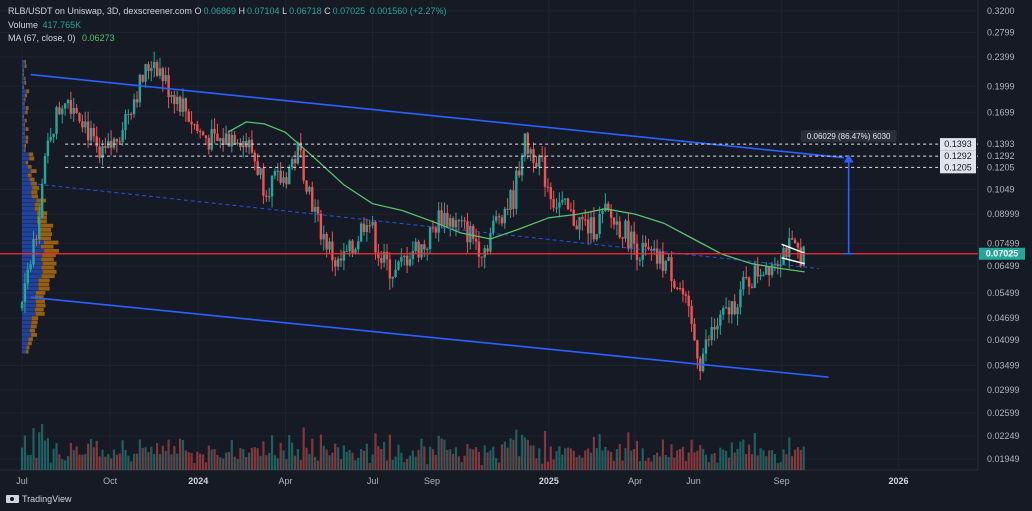 This screenshot has height=511, width=1032. Describe the element at coordinates (39, 499) in the screenshot. I see `tradingview-logo: TradingView` at that location.